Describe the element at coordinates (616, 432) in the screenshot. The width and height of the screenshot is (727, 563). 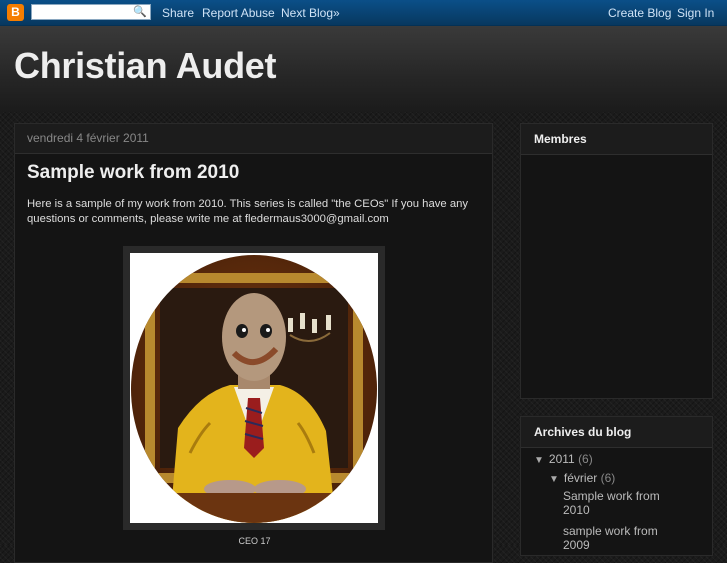
I see `archive-heading: Archives du blog` at that location.